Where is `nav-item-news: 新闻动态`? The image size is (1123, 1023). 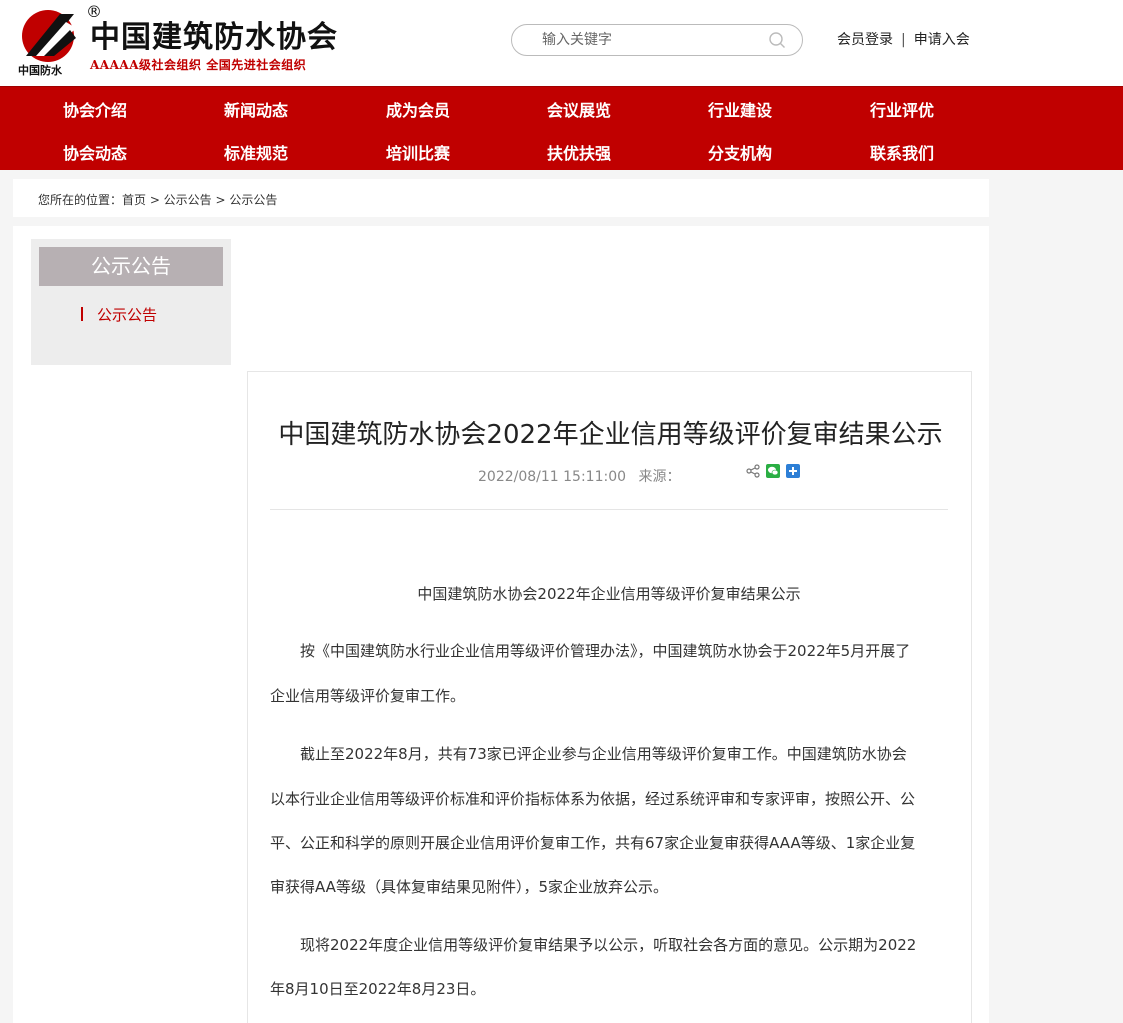
nav-item-news: 新闻动态 is located at coordinates (284, 109).